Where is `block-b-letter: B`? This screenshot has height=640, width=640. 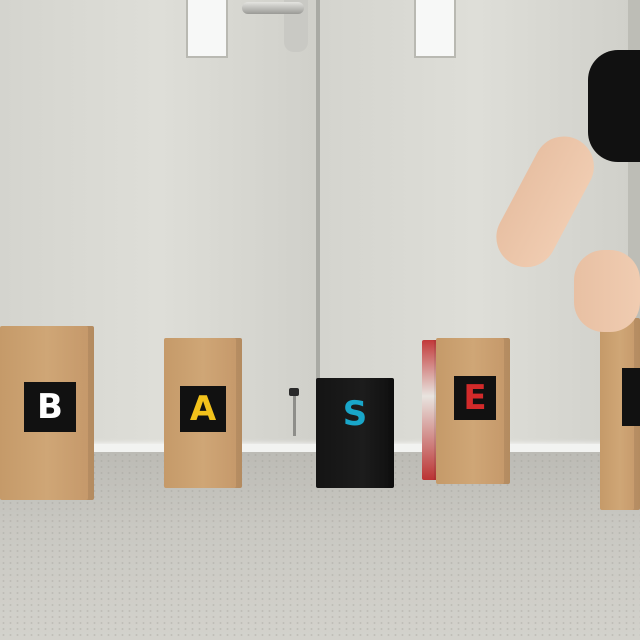
block-b-letter: B is located at coordinates (50, 407).